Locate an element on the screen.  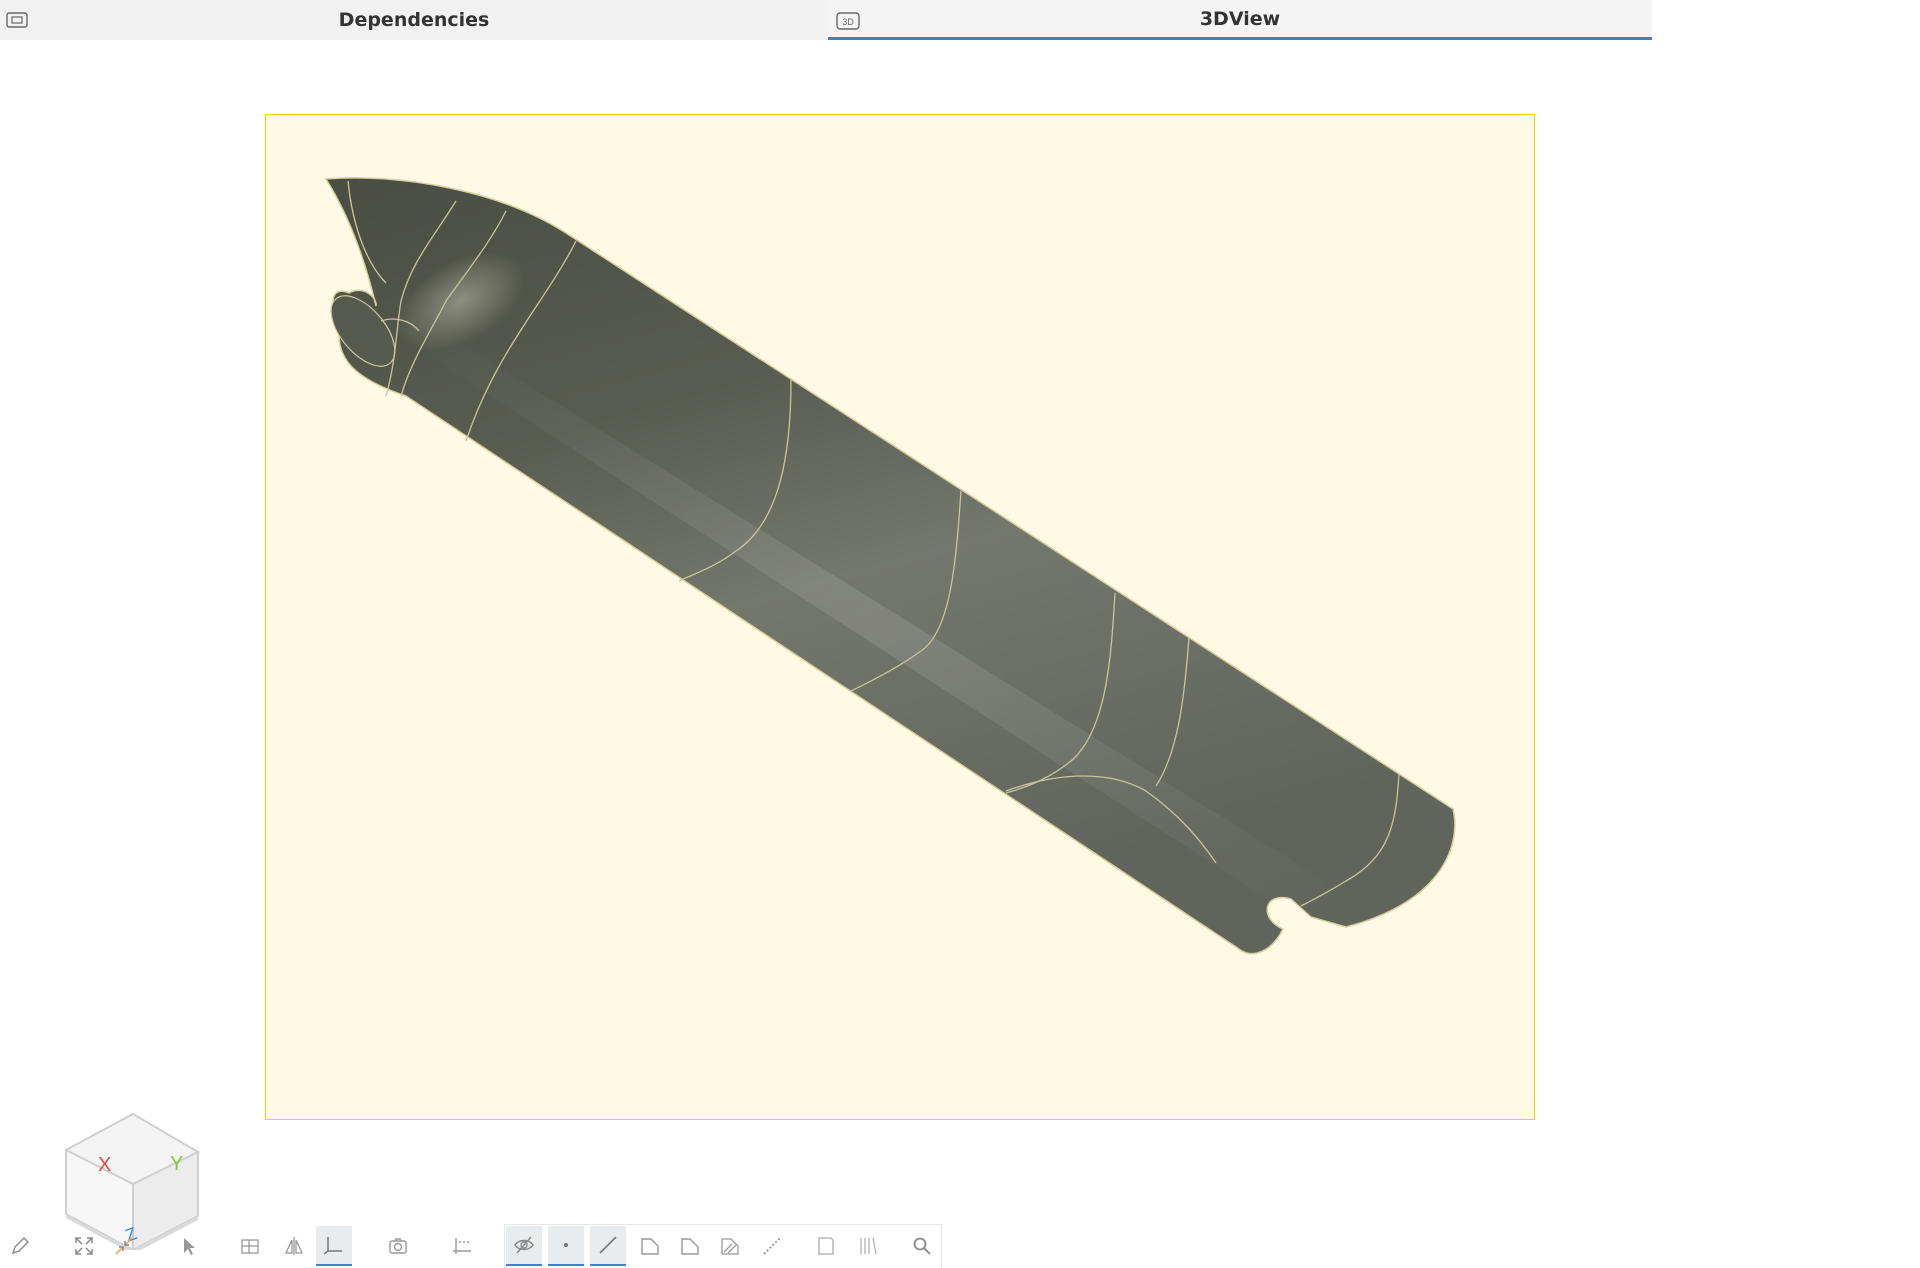
svg-text: 3D is located at coordinates (848, 22).